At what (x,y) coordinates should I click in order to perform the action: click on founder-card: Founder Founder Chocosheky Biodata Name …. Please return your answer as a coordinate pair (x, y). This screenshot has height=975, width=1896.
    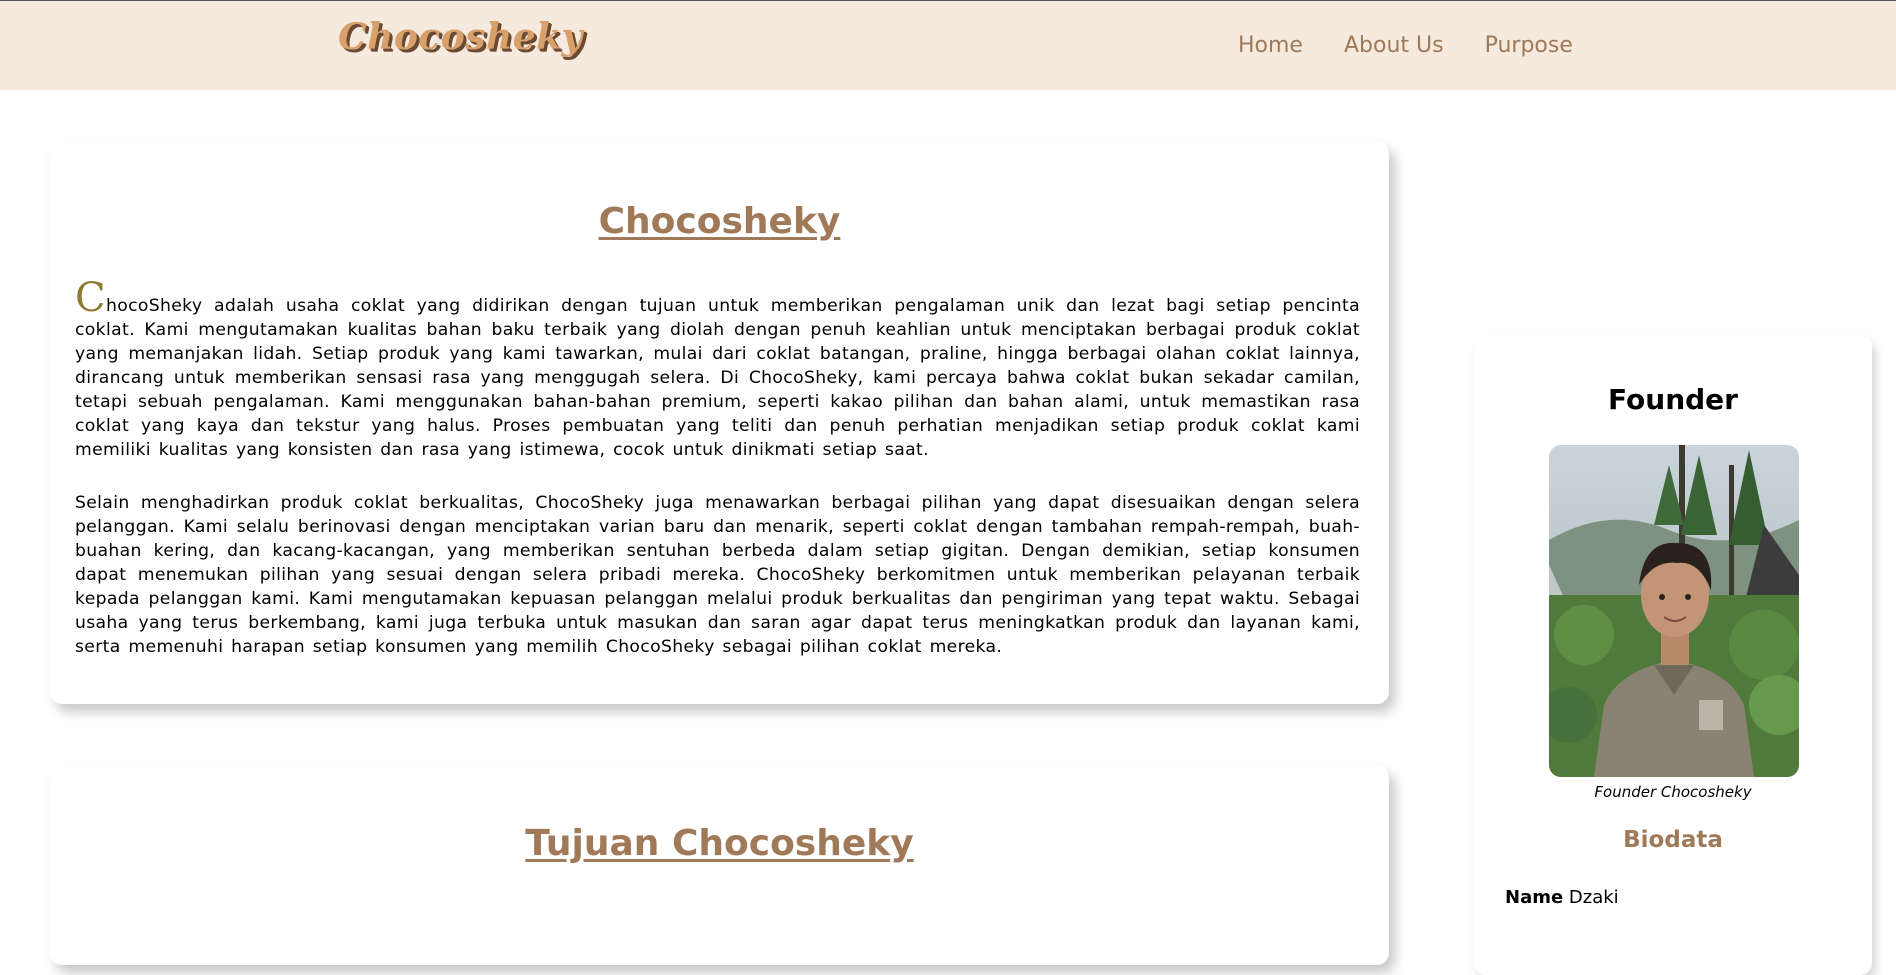
    Looking at the image, I should click on (1673, 655).